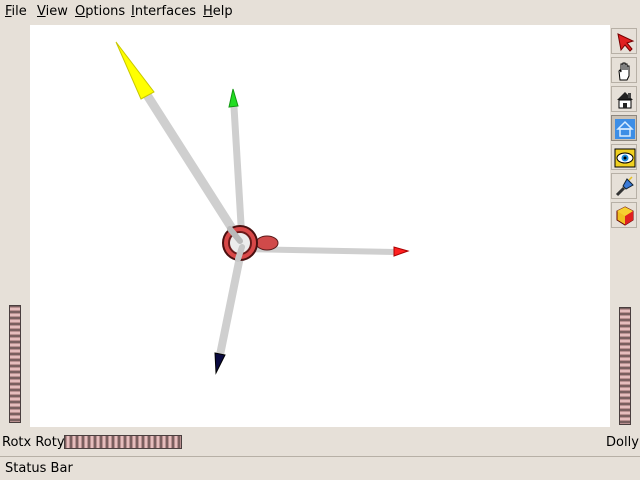  Describe the element at coordinates (135, 70) in the screenshot. I see `yellow-axis-tip` at that location.